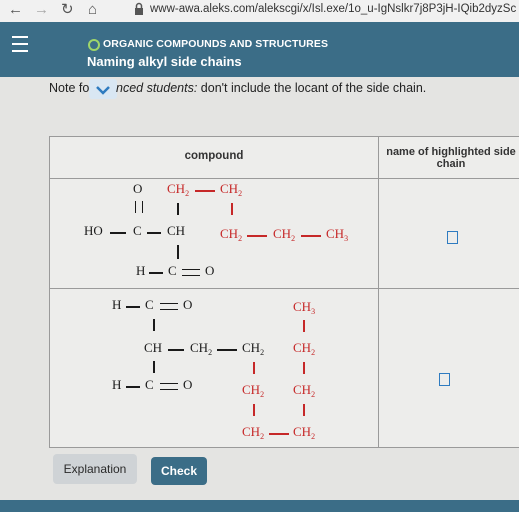  What do you see at coordinates (214, 156) in the screenshot?
I see `column-header-compound: compound` at bounding box center [214, 156].